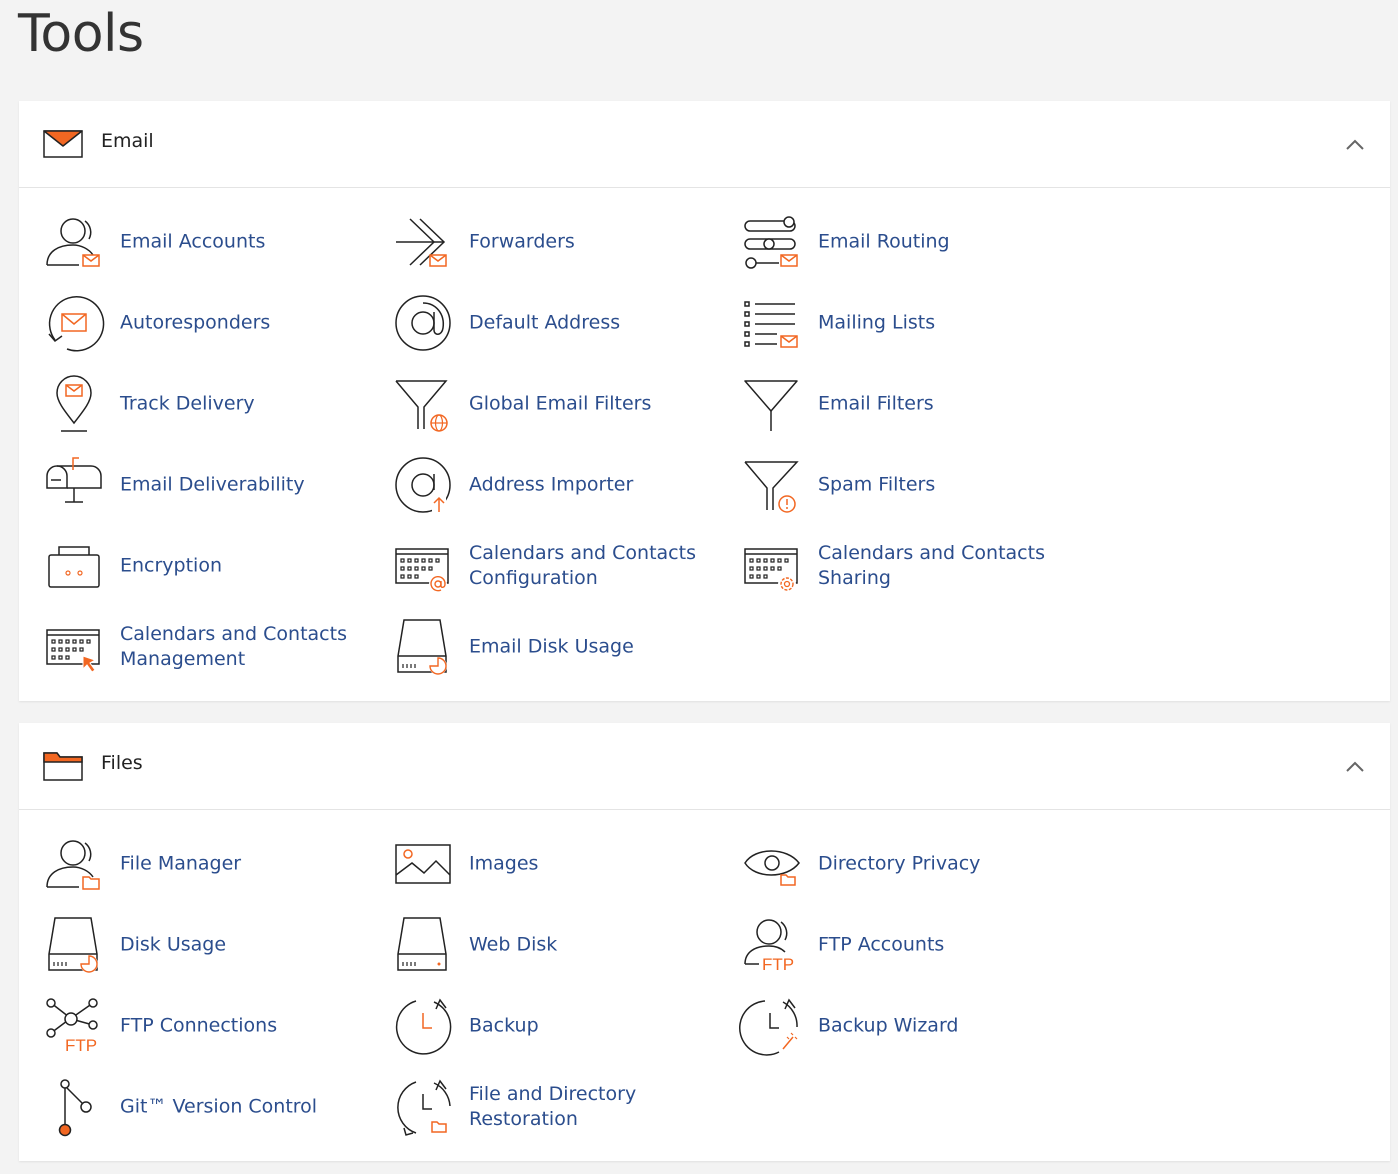 Image resolution: width=1398 pixels, height=1174 pixels. I want to click on encryption-link: Encryption, so click(215, 566).